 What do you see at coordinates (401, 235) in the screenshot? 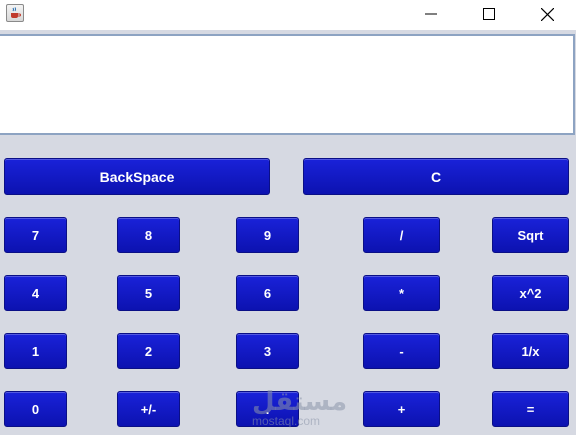
I see `divide-button: /` at bounding box center [401, 235].